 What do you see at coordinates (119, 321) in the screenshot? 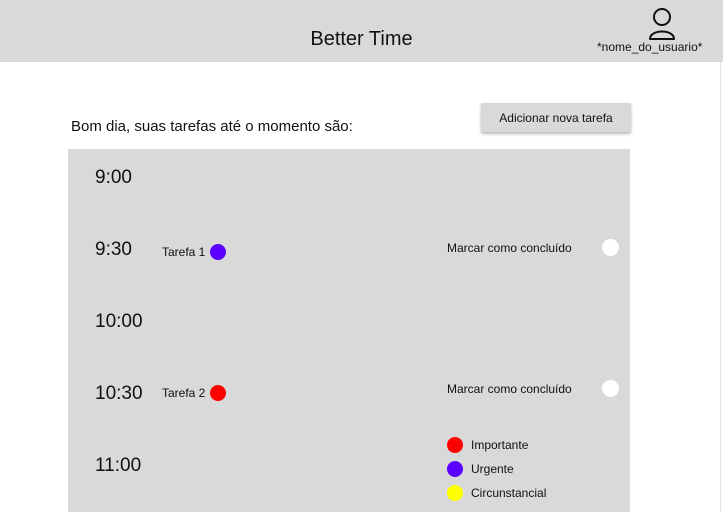
I see `time-slot-label: 10:00` at bounding box center [119, 321].